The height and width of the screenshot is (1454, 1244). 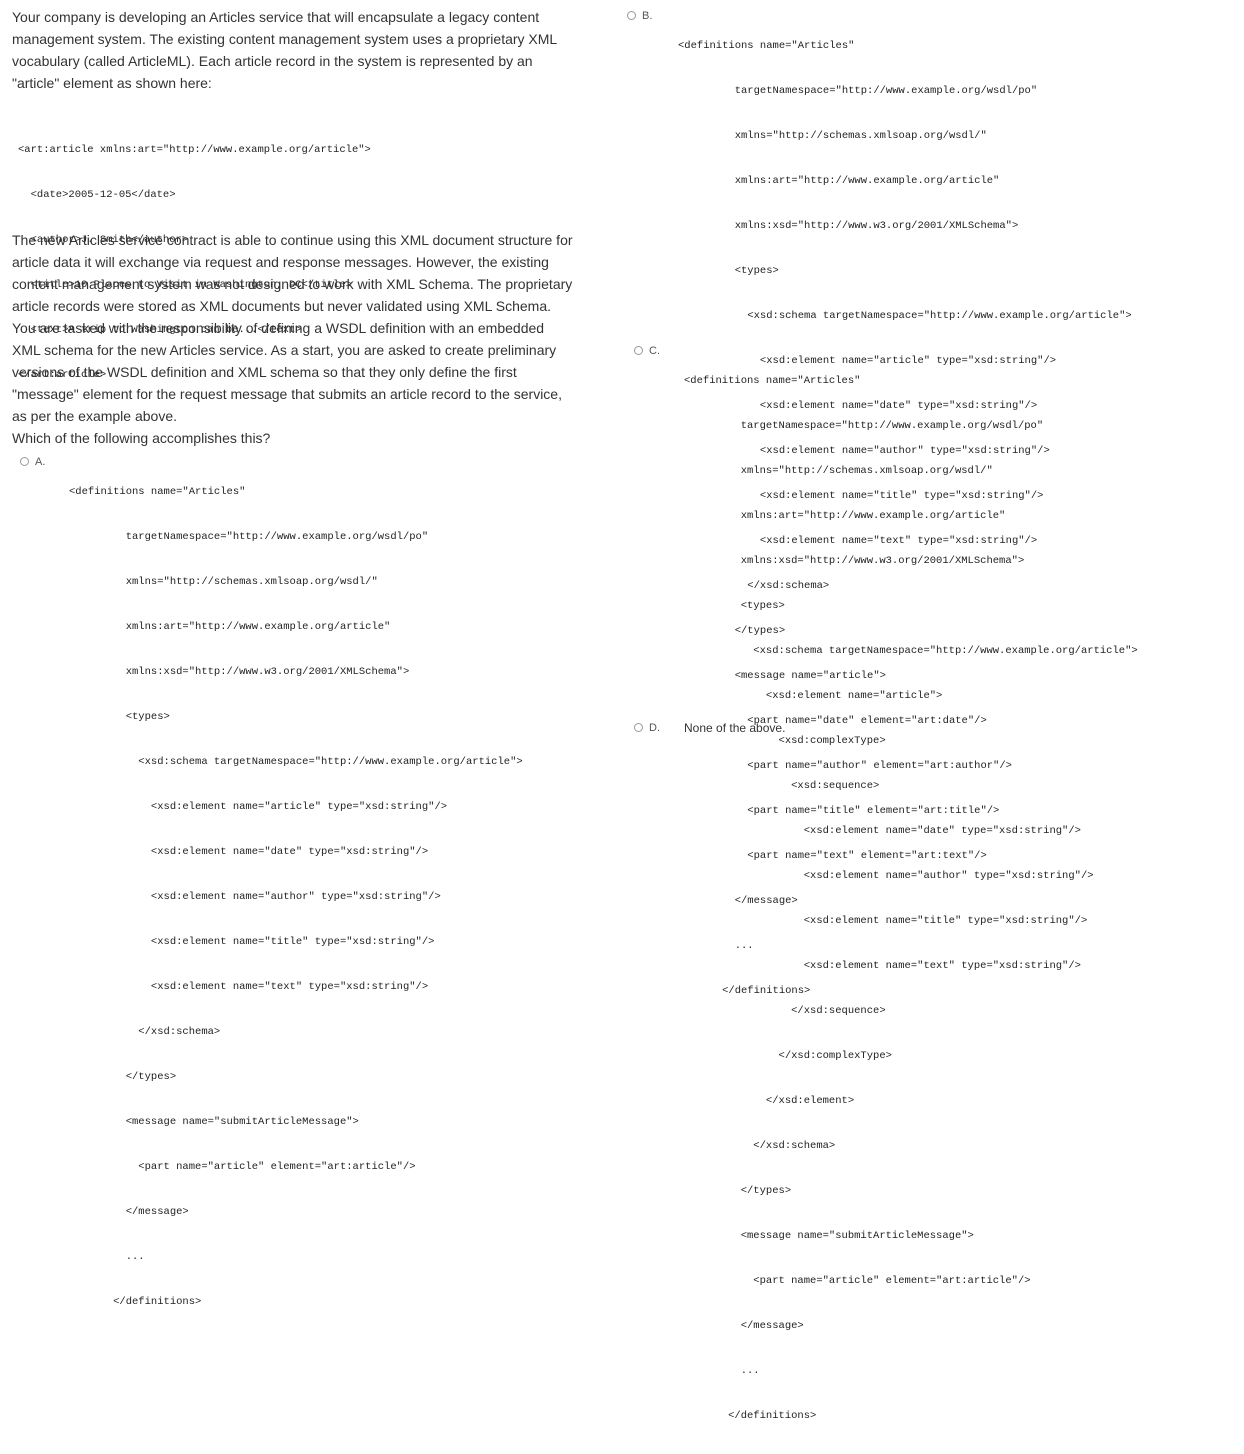 I want to click on option-d-letter: D., so click(x=654, y=728).